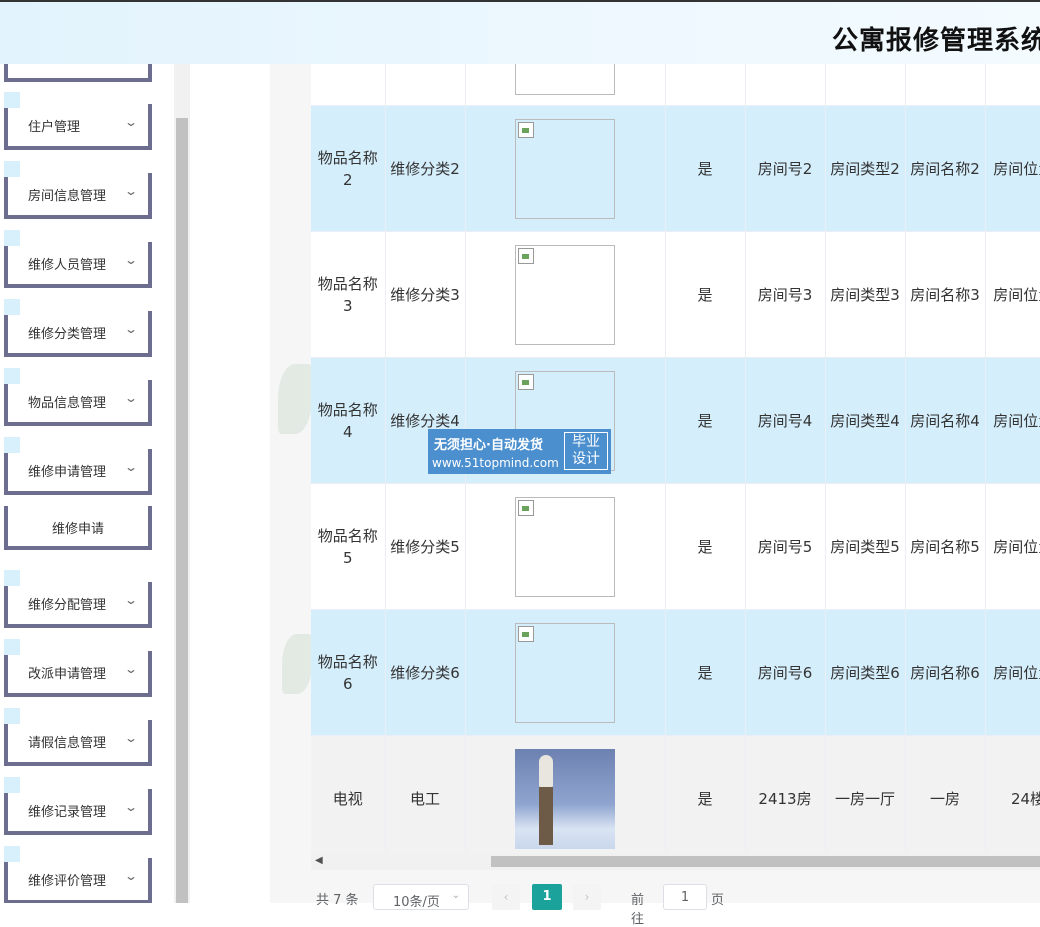  What do you see at coordinates (546, 815) in the screenshot?
I see `post-figure` at bounding box center [546, 815].